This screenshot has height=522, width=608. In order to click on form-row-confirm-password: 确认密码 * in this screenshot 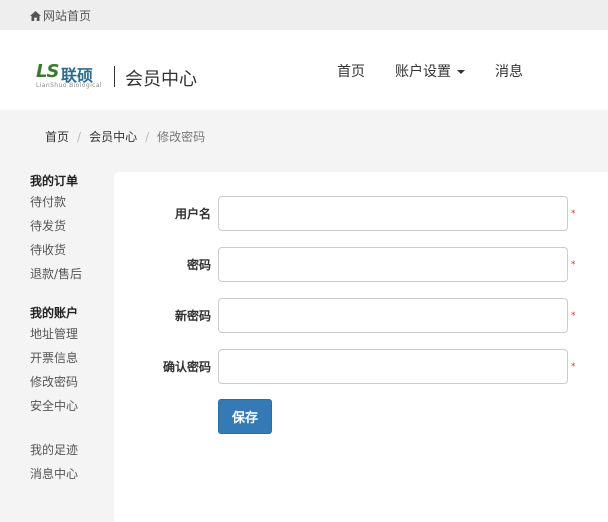, I will do `click(361, 367)`.